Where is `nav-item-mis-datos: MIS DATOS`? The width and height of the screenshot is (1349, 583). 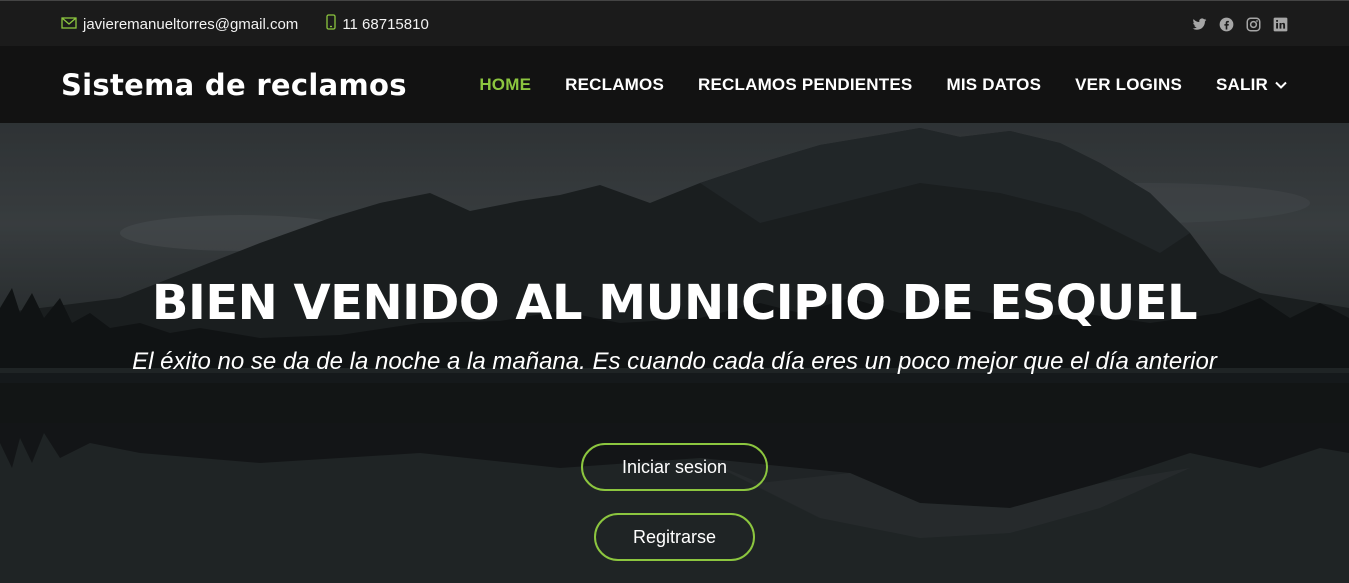
nav-item-mis-datos: MIS DATOS is located at coordinates (993, 85).